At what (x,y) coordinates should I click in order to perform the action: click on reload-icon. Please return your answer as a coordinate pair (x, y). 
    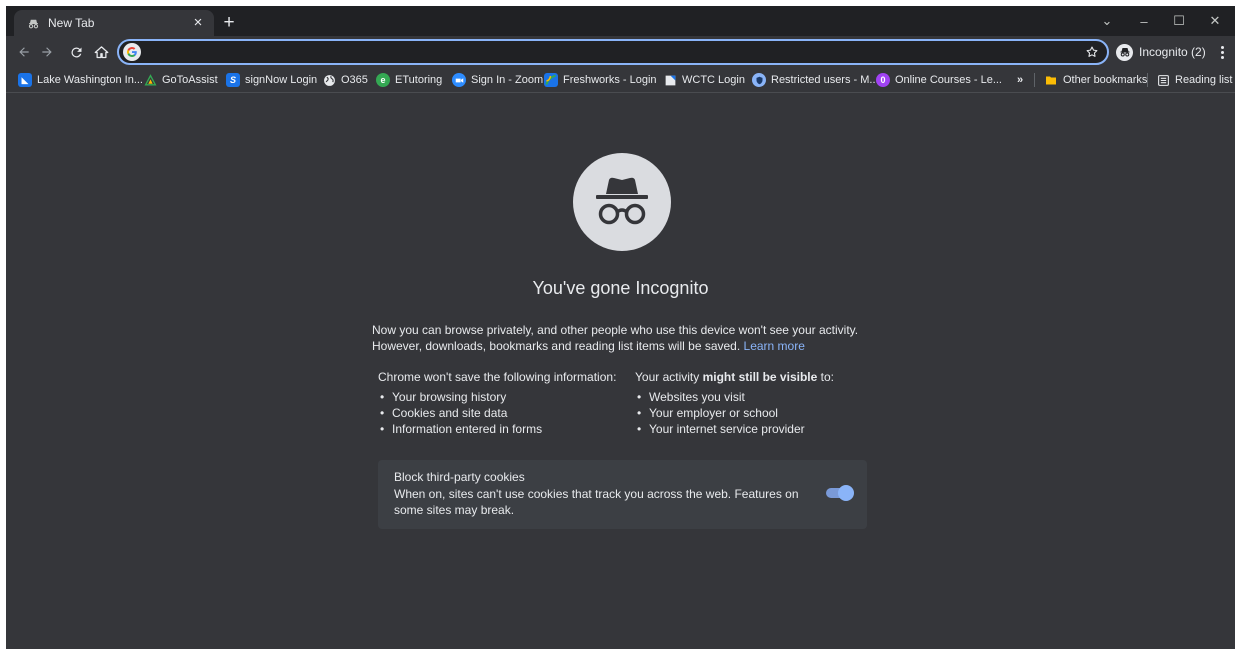
    Looking at the image, I should click on (75, 51).